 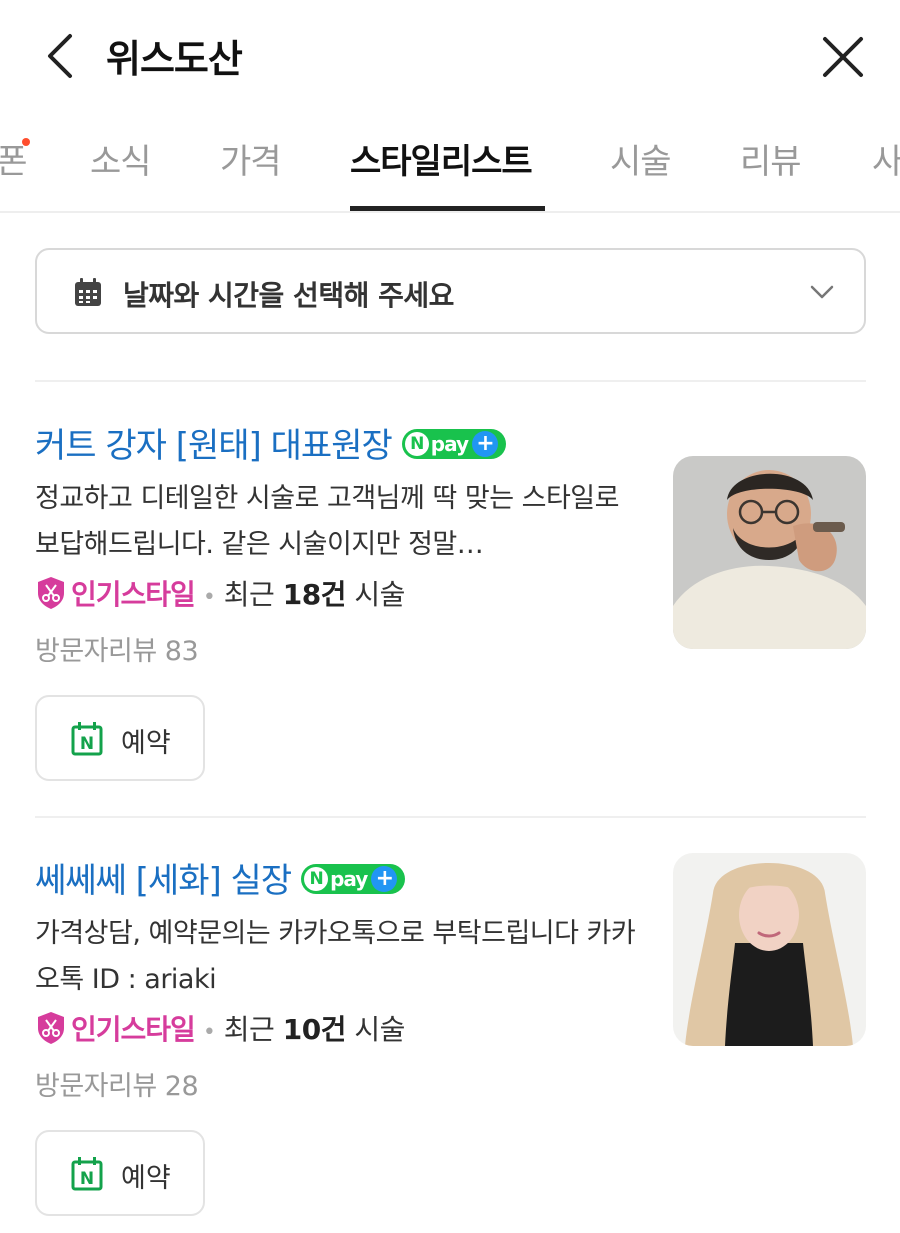 I want to click on app-header: 위스도산, so click(x=450, y=55).